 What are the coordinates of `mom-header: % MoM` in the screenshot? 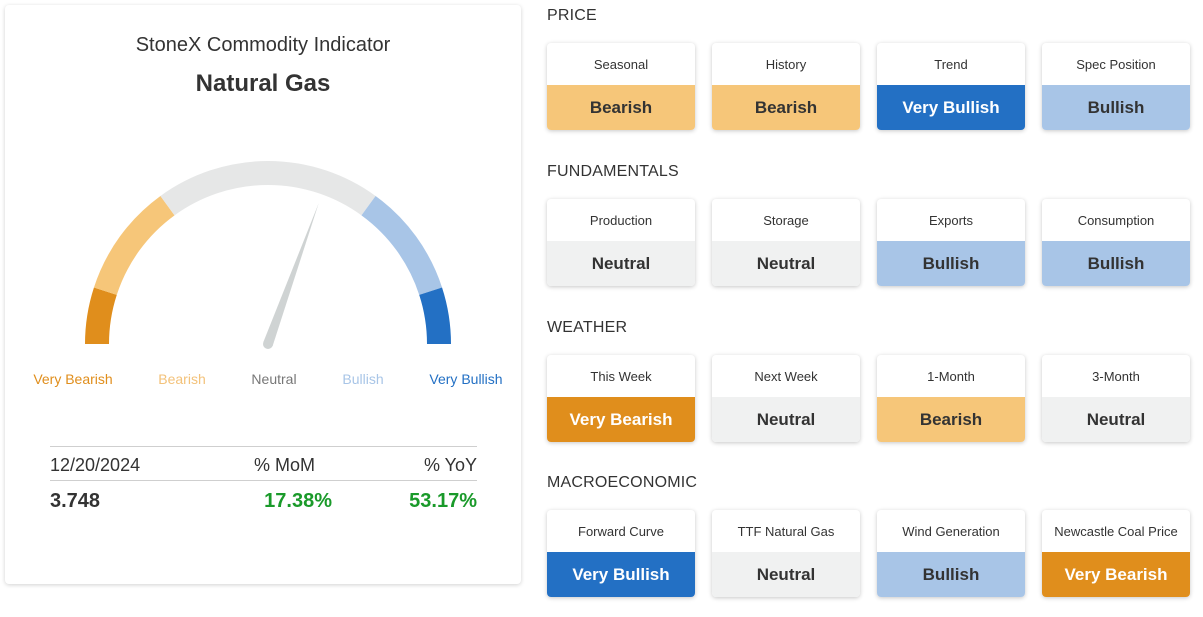 It's located at (285, 465).